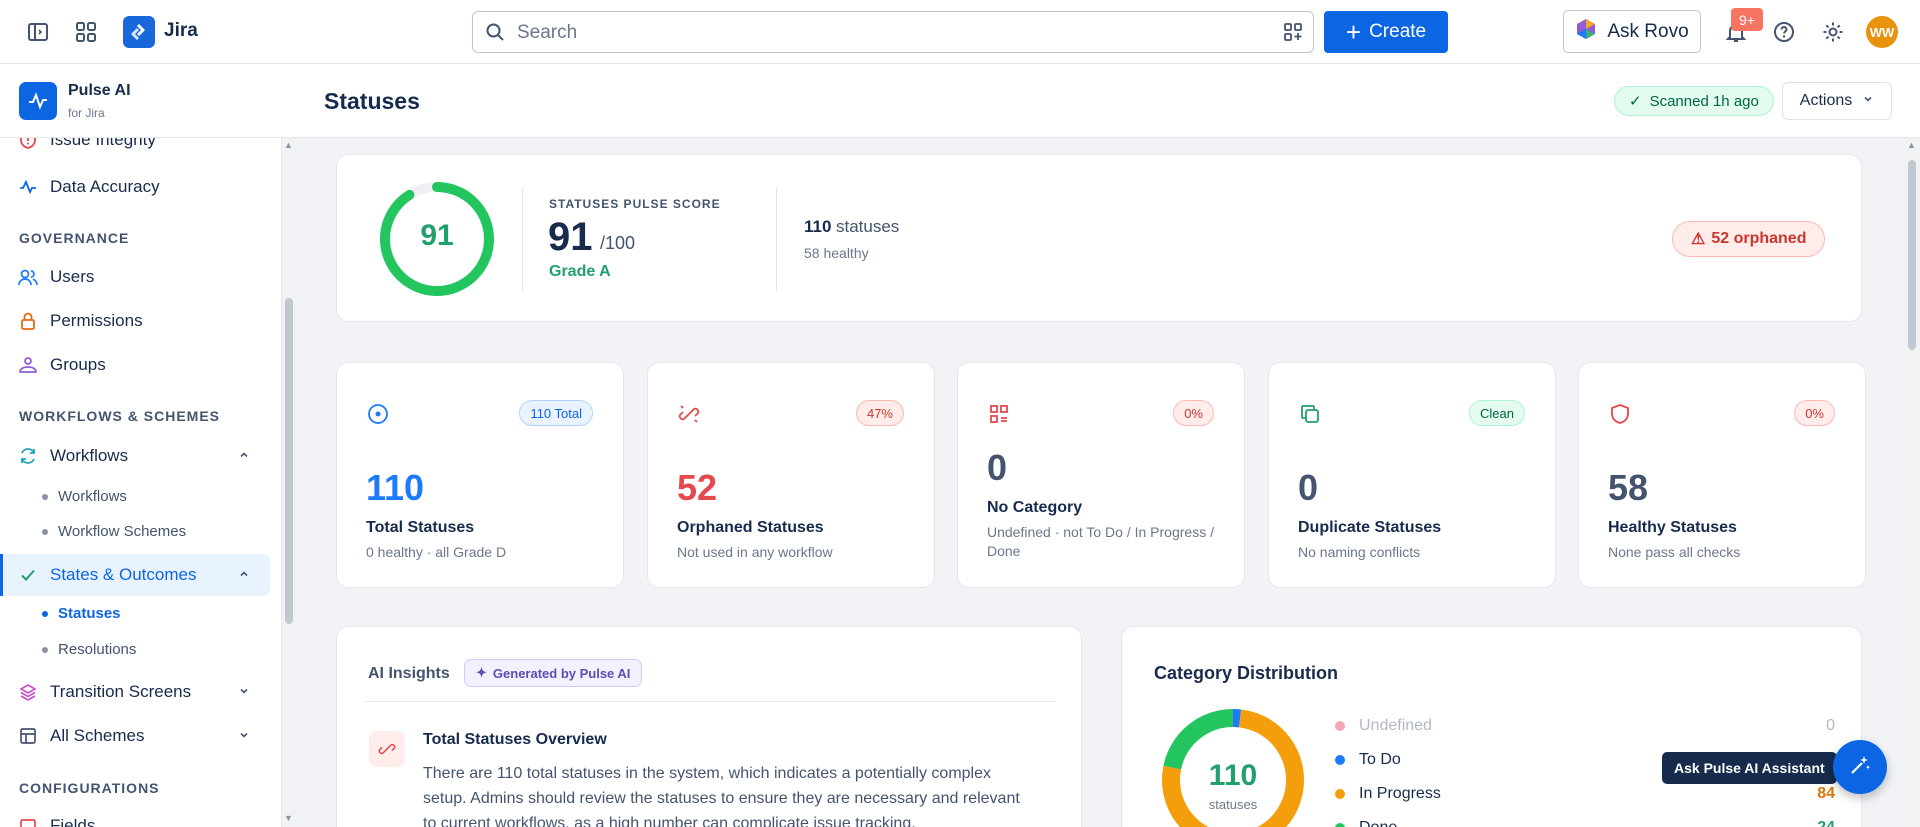  What do you see at coordinates (481, 672) in the screenshot?
I see `sparkle-icon: ✦` at bounding box center [481, 672].